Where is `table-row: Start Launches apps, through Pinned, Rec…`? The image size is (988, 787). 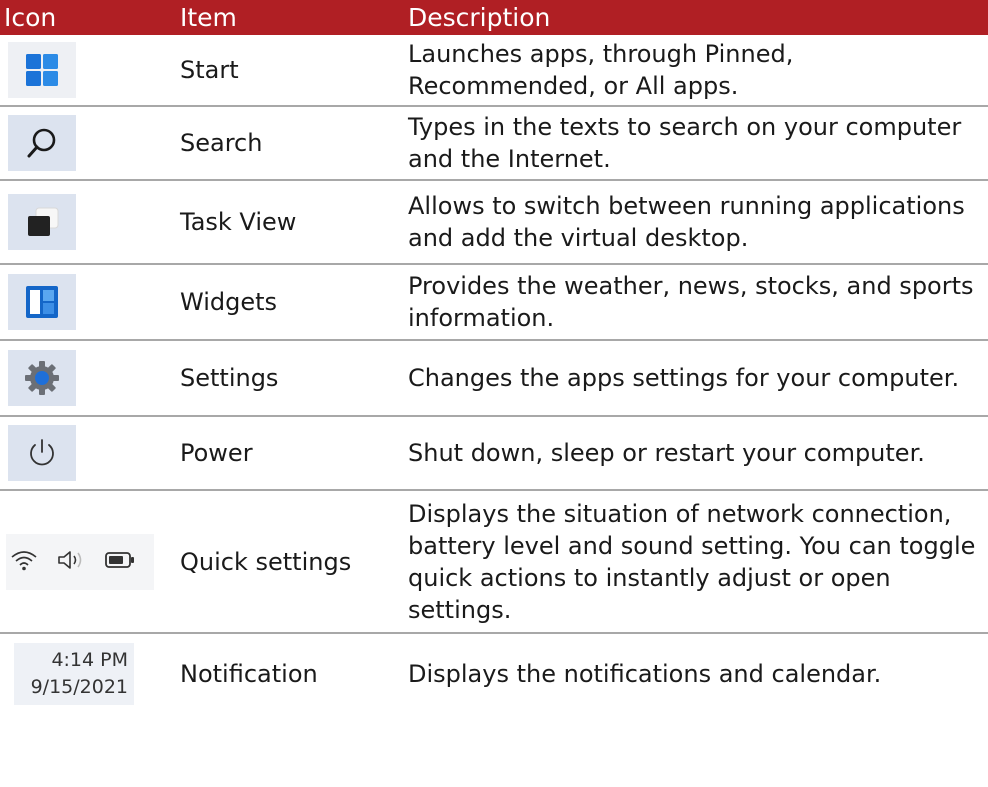
table-row: Start Launches apps, through Pinned, Rec… is located at coordinates (494, 71).